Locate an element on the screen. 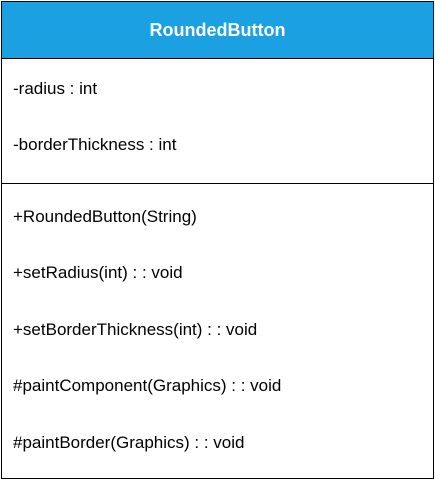 The width and height of the screenshot is (435, 480). attribute-border-thickness: -borderThickness : int is located at coordinates (95, 144).